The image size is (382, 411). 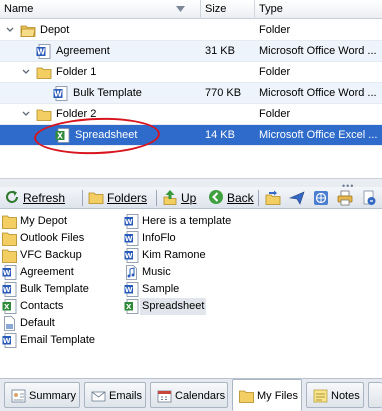 What do you see at coordinates (275, 72) in the screenshot?
I see `tree-row-type: Folder` at bounding box center [275, 72].